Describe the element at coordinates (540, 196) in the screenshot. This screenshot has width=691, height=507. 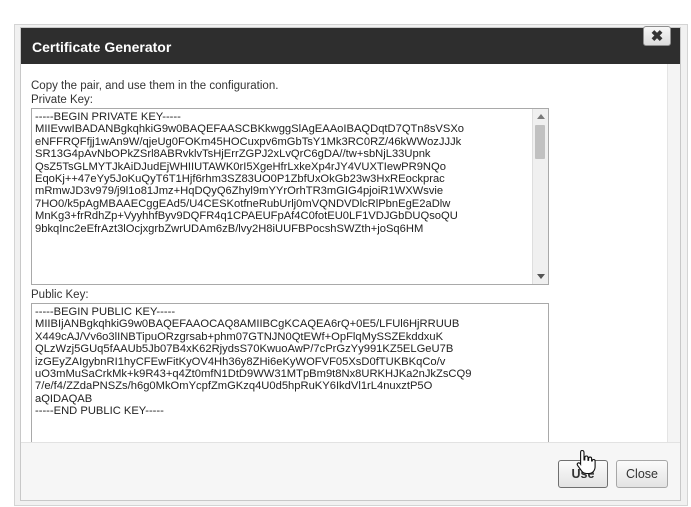
I see `private-key-scrollbar` at that location.